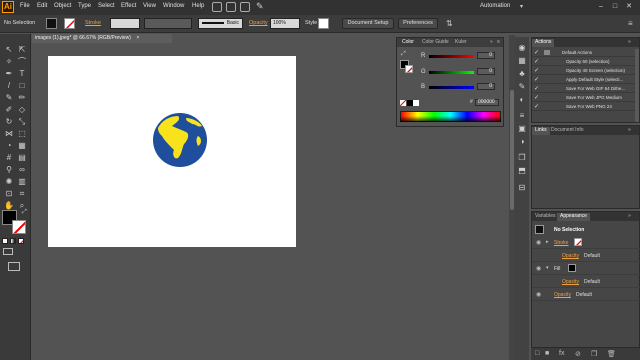 The image size is (640, 360). Describe the element at coordinates (522, 129) in the screenshot. I see `gradient-icon: ▣` at that location.